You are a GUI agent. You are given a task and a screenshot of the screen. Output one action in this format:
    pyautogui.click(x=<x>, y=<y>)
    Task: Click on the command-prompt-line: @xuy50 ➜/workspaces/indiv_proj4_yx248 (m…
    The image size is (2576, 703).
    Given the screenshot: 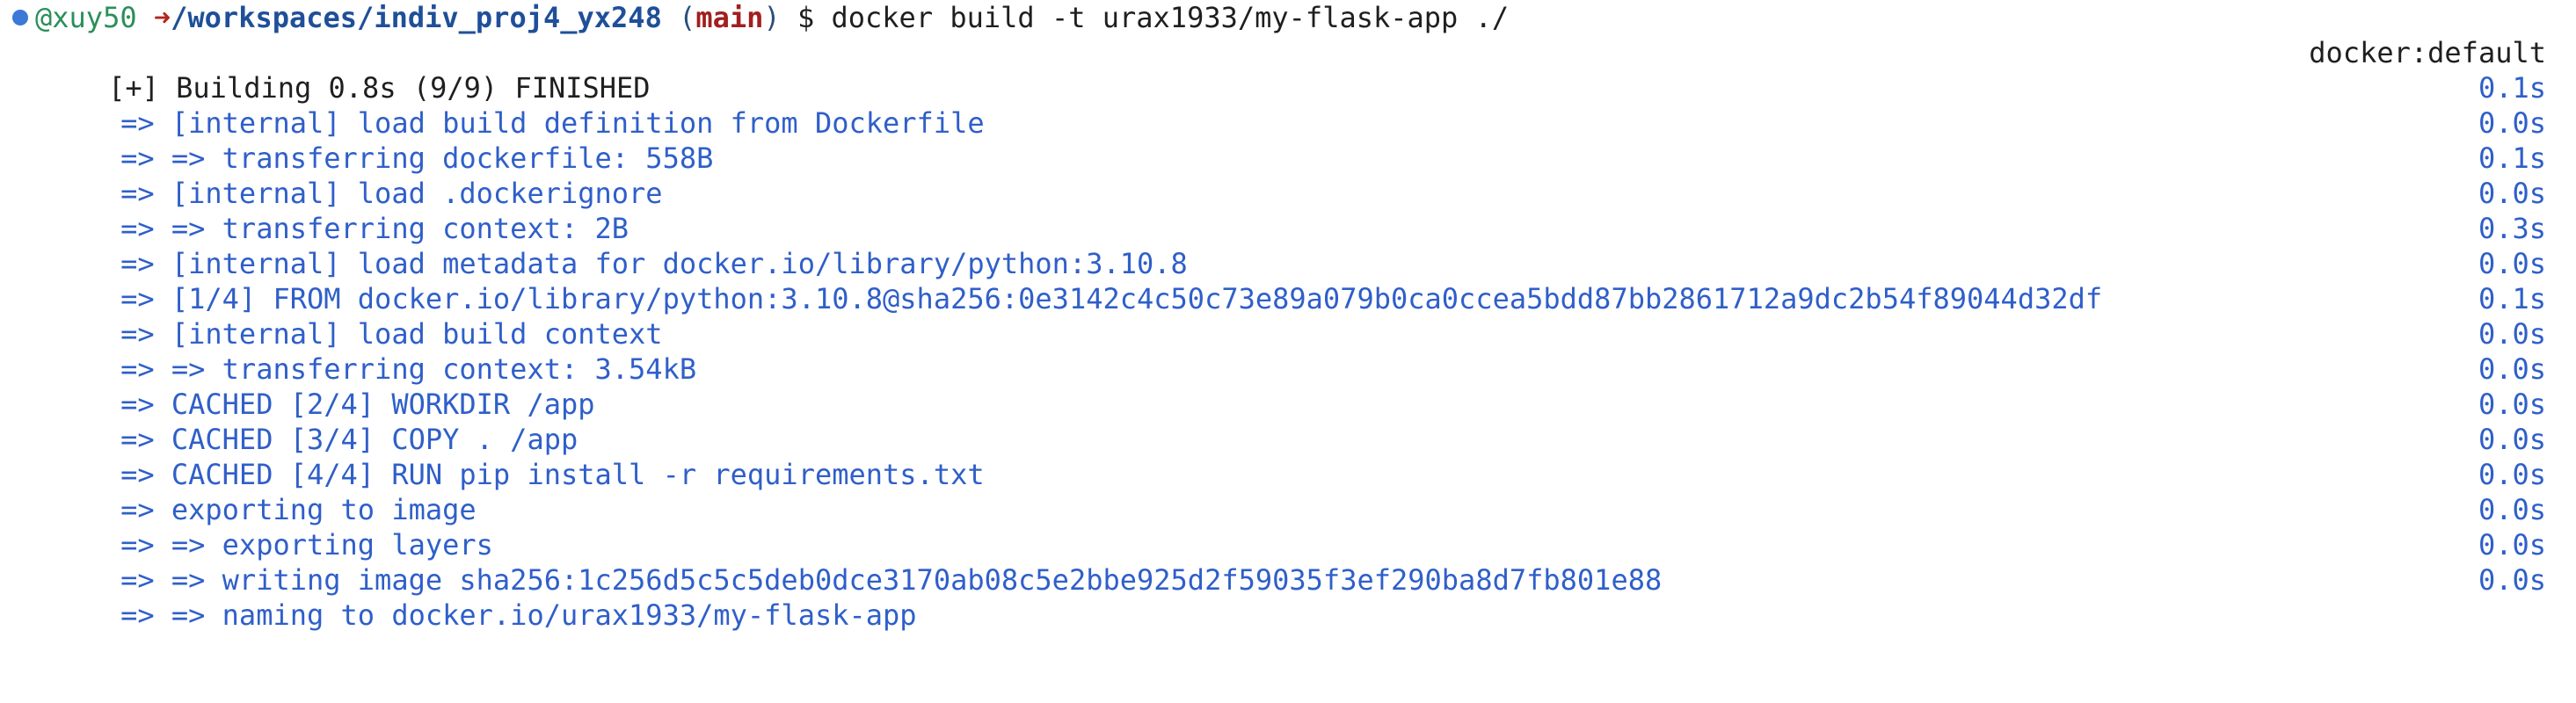 What is the action you would take?
    pyautogui.click(x=1293, y=18)
    